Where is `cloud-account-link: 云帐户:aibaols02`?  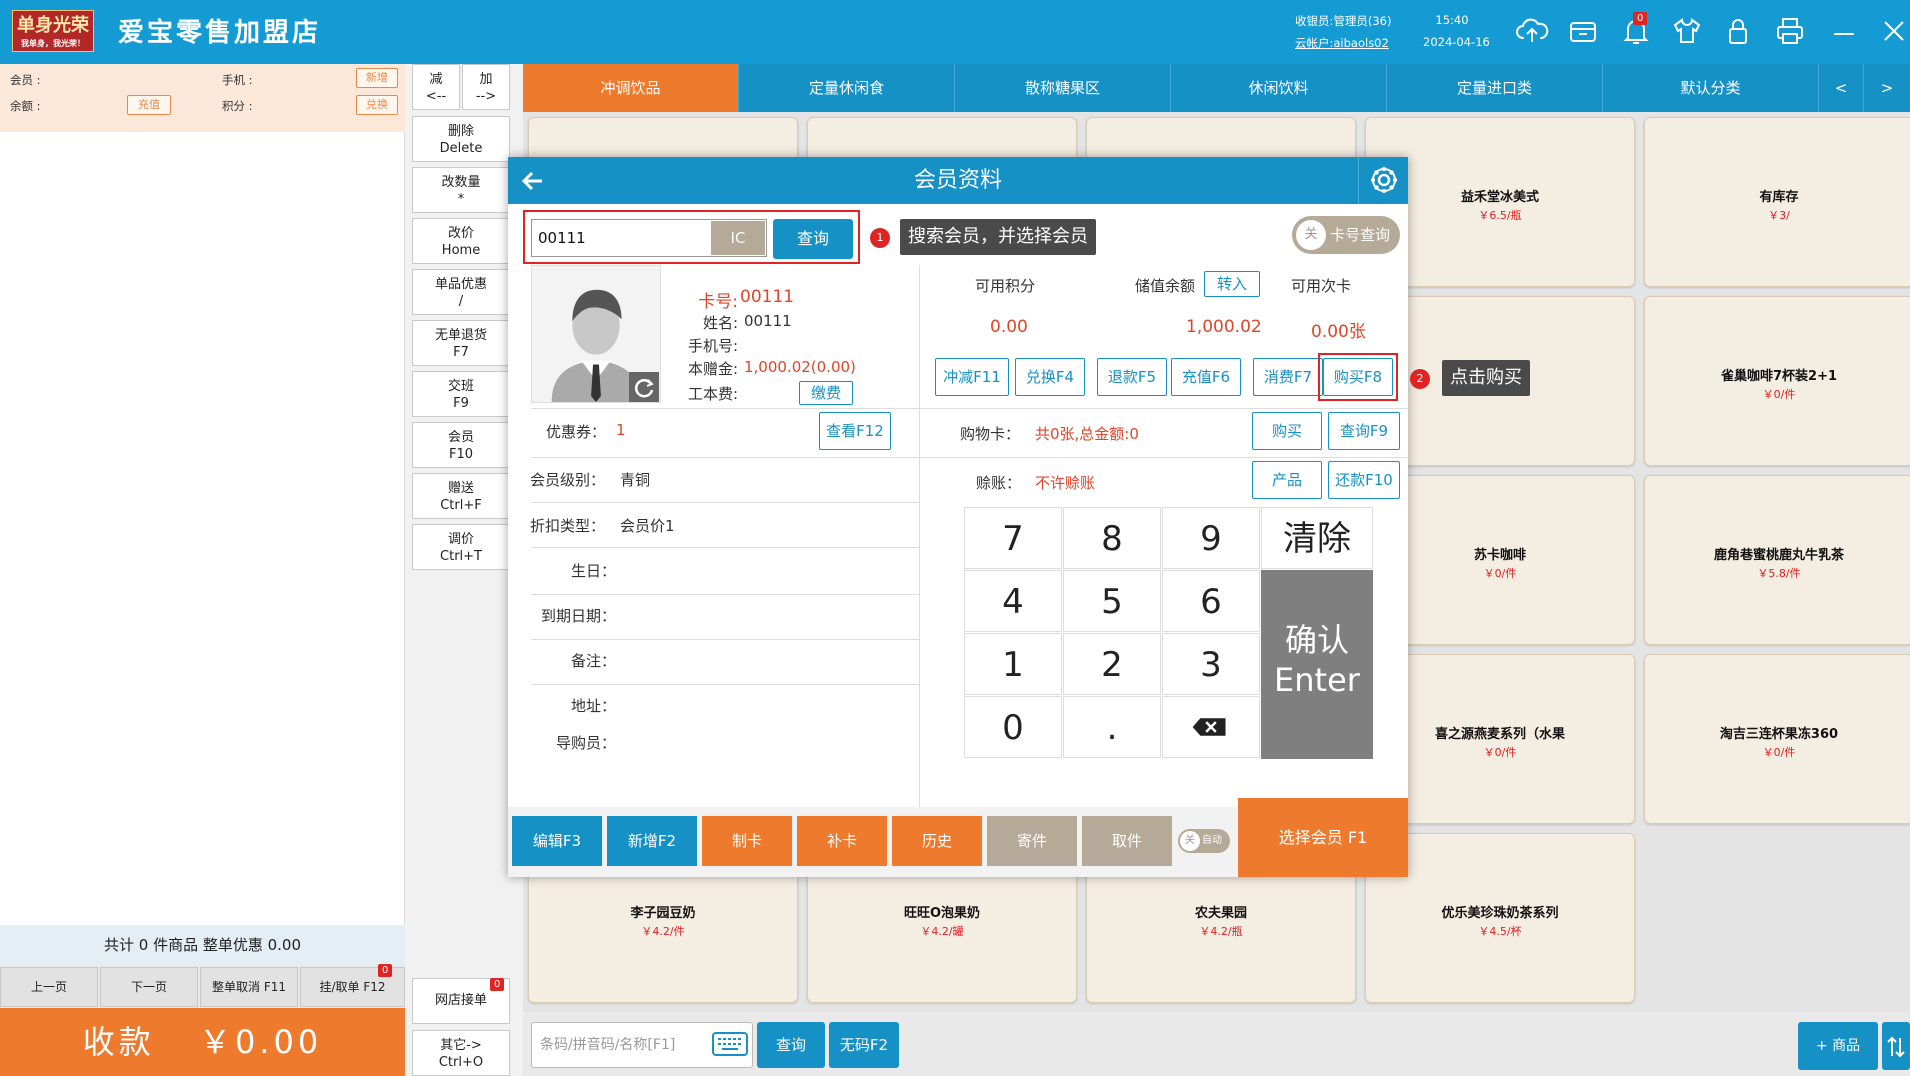 cloud-account-link: 云帐户:aibaols02 is located at coordinates (1342, 43).